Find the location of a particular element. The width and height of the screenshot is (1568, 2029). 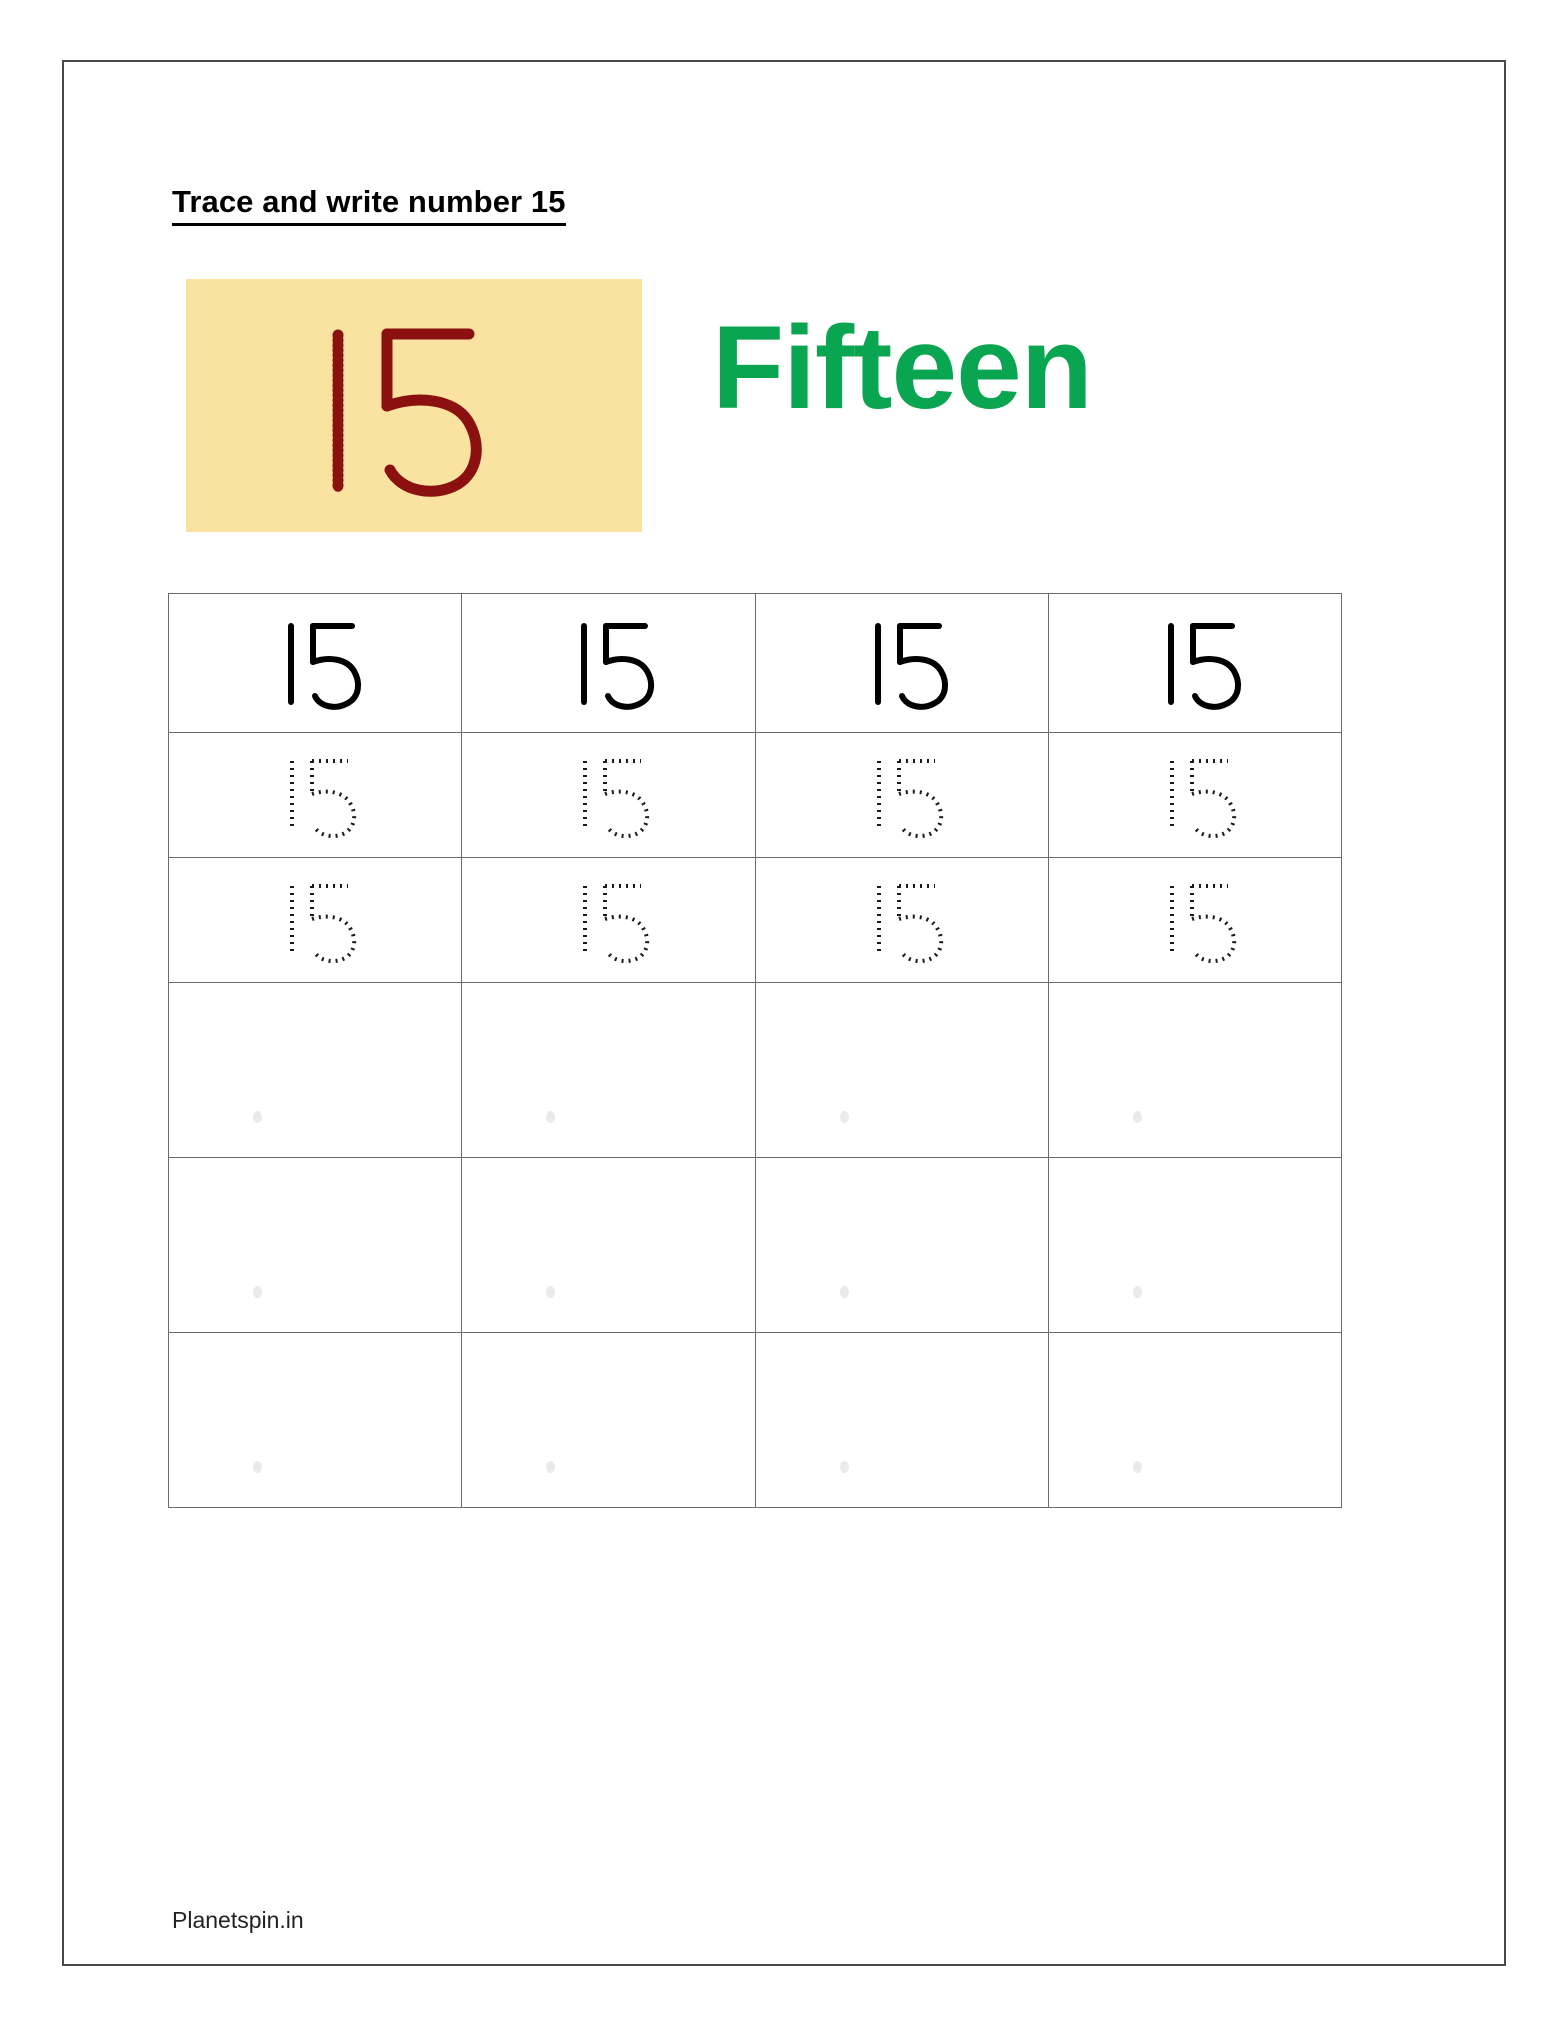

hero-numeral-swatch is located at coordinates (414, 405).